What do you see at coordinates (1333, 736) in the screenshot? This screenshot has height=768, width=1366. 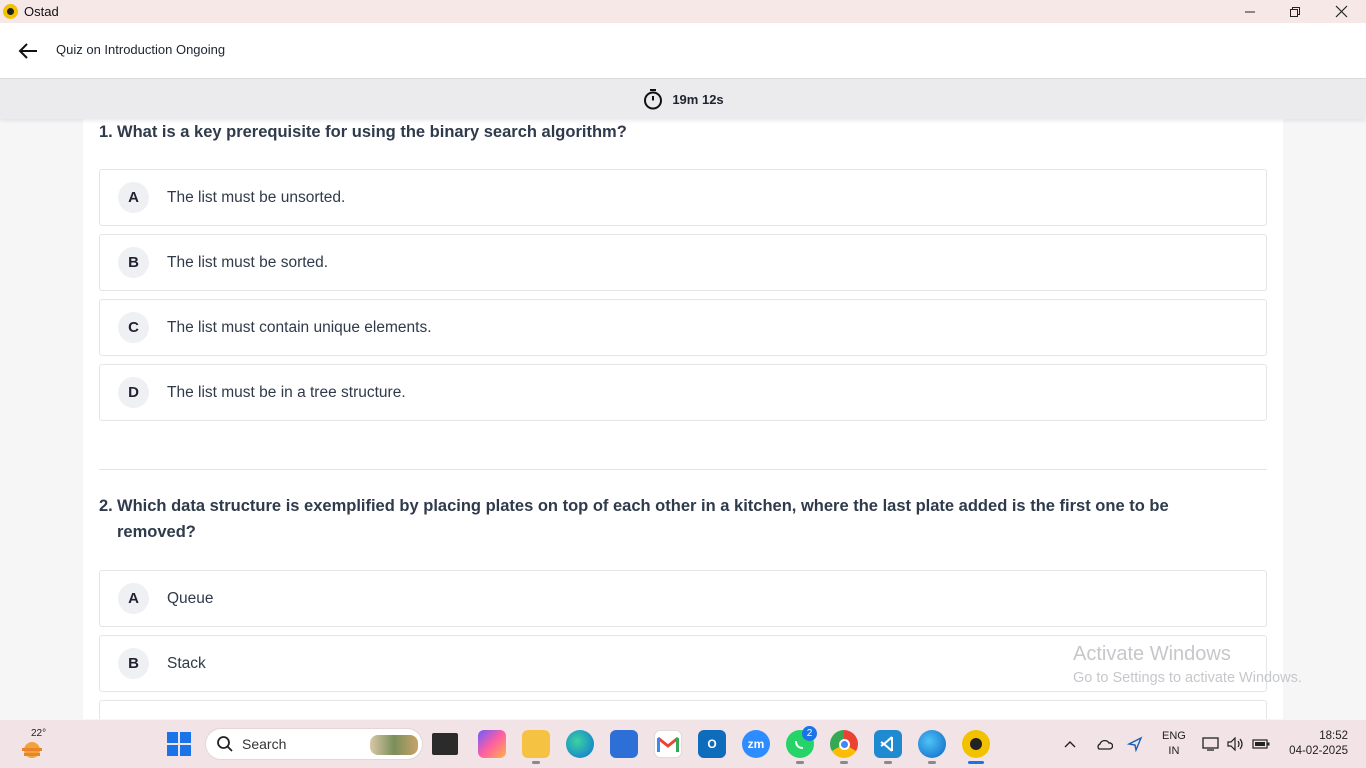 I see `clock-time: 18:52` at bounding box center [1333, 736].